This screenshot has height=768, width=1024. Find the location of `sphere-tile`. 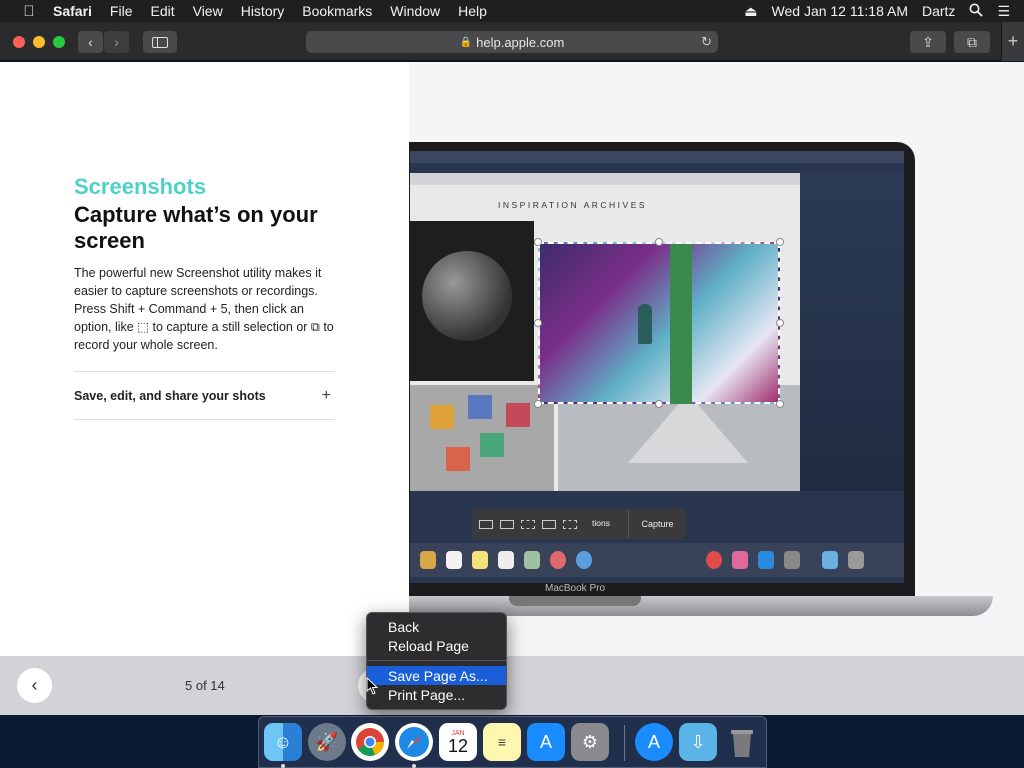

sphere-tile is located at coordinates (472, 301).